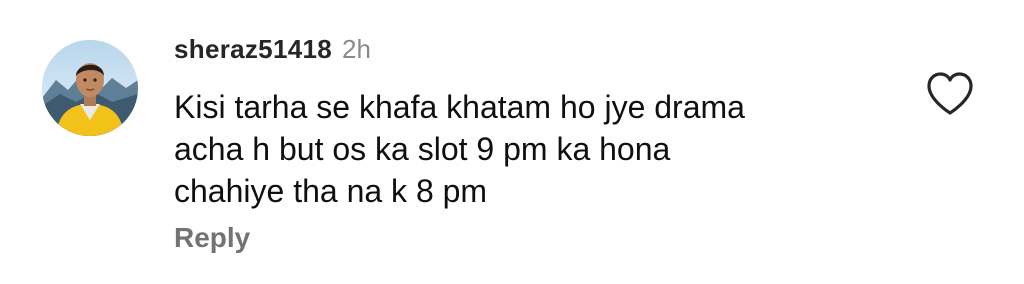 The image size is (1024, 284). Describe the element at coordinates (356, 49) in the screenshot. I see `timestamp: 2h` at that location.